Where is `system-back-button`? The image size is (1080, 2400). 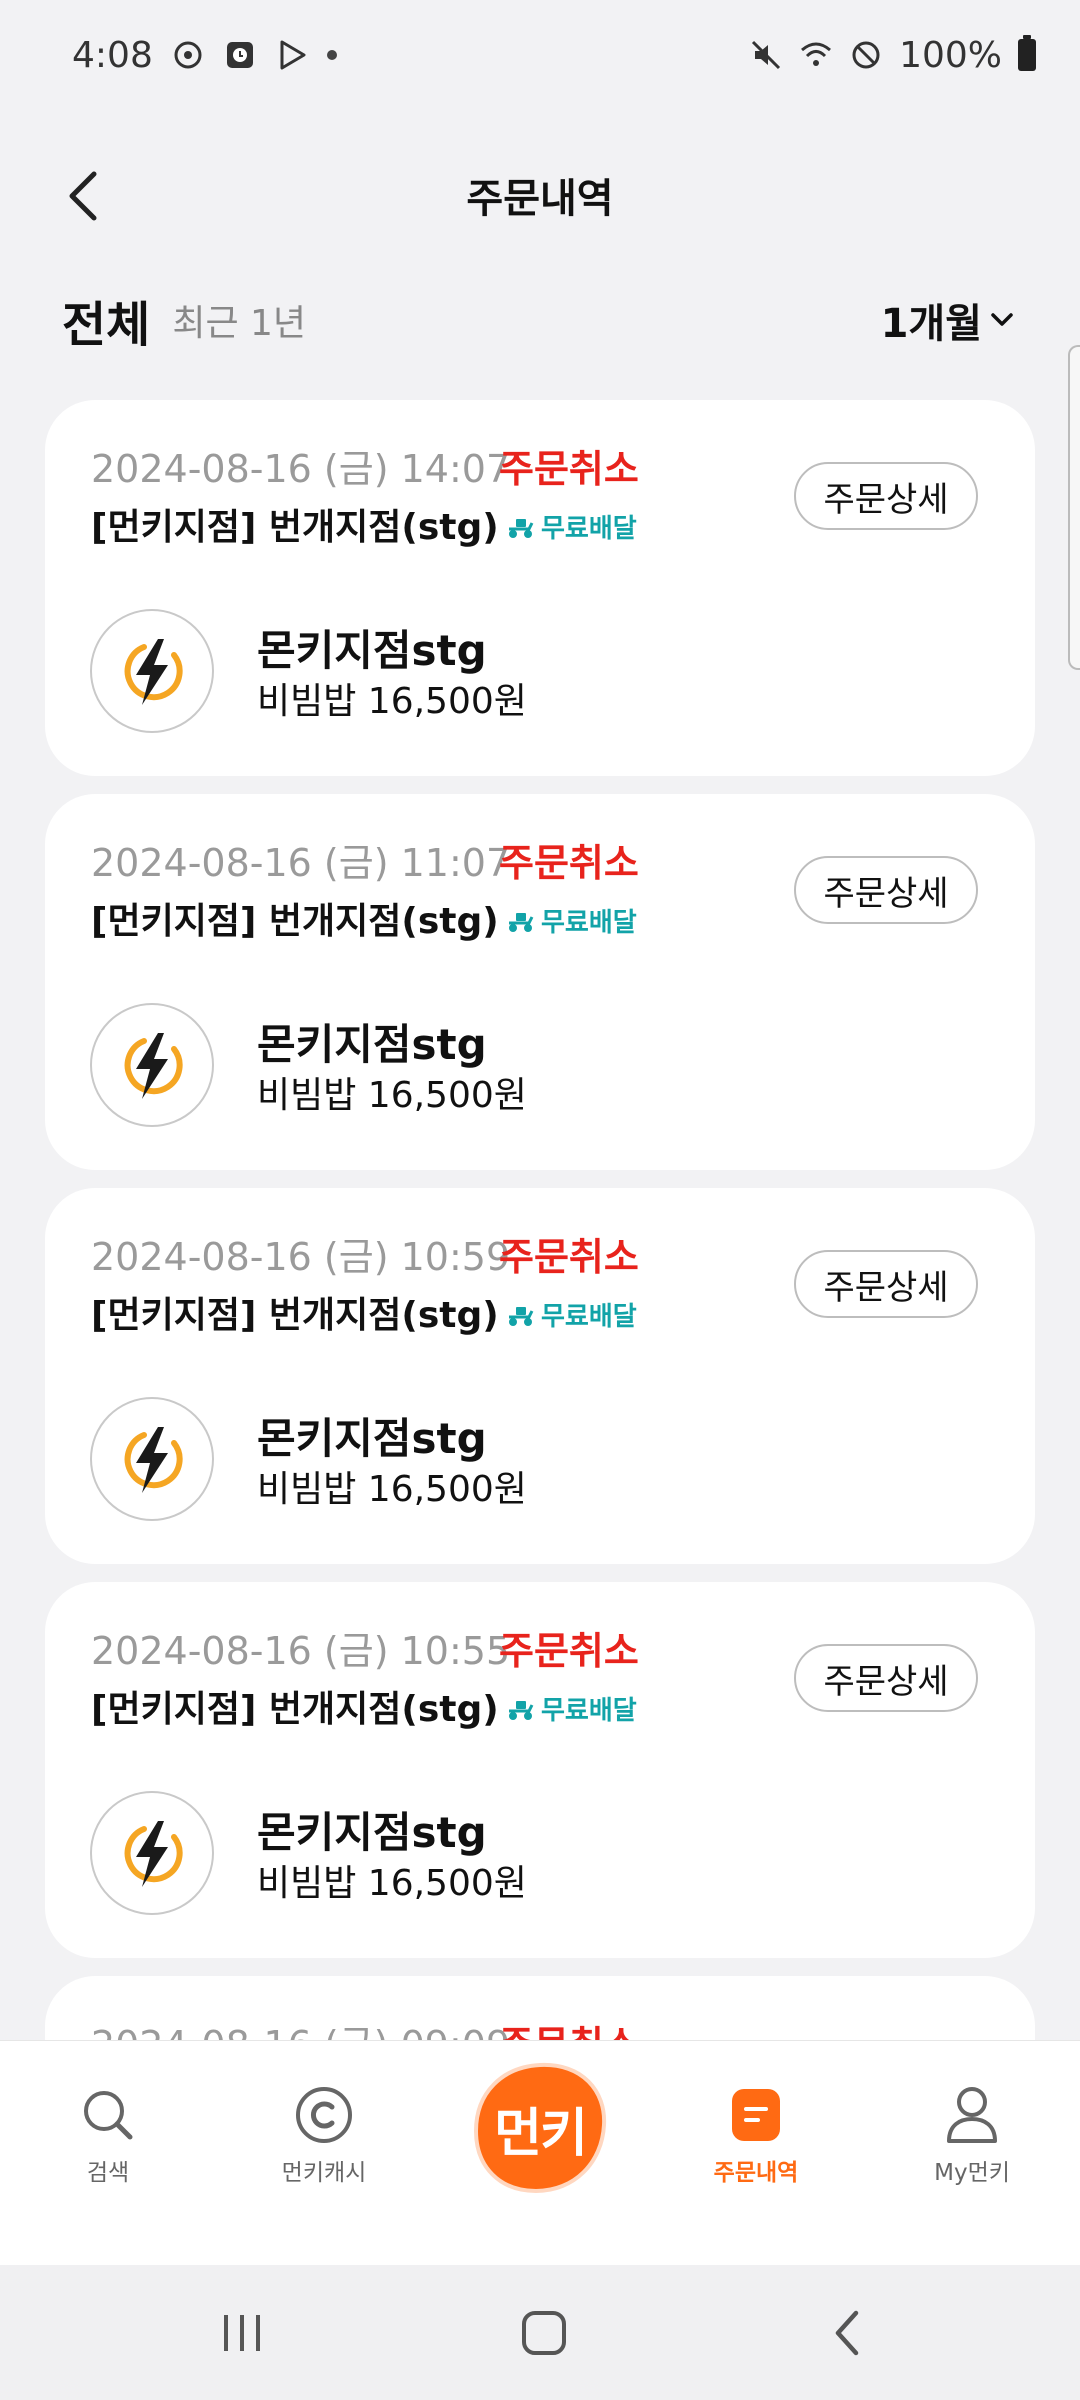
system-back-button is located at coordinates (848, 2333).